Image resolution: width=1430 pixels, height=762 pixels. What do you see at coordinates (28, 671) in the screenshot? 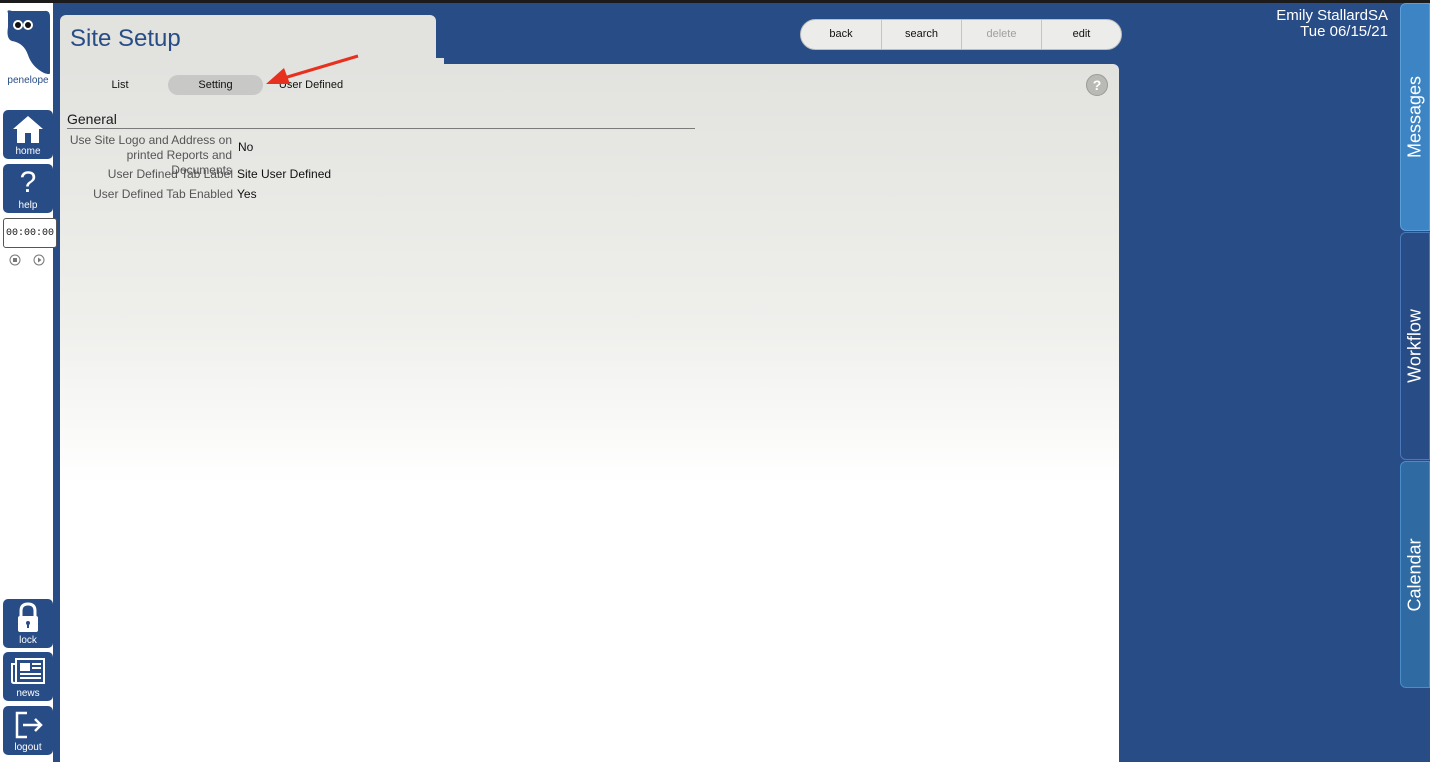
I see `news-icon` at bounding box center [28, 671].